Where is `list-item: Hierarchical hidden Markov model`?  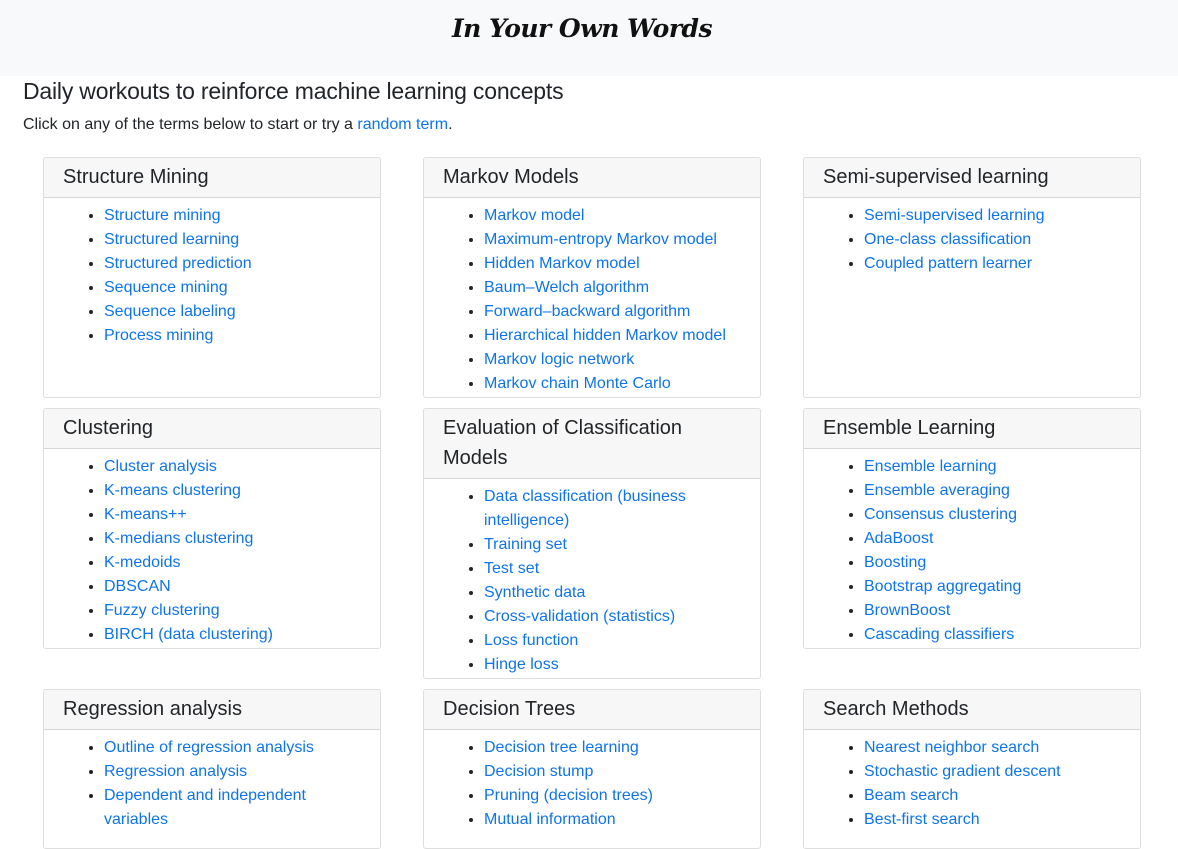 list-item: Hierarchical hidden Markov model is located at coordinates (612, 336).